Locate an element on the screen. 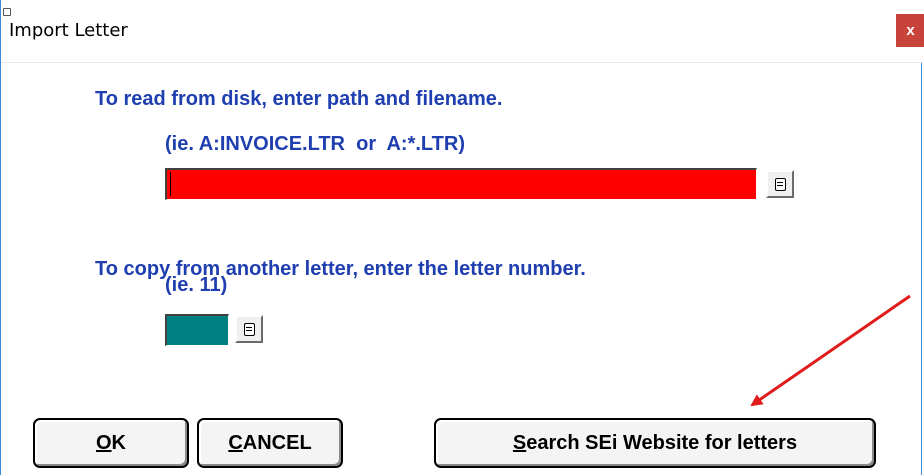  cancel-label: ANCEL is located at coordinates (277, 442).